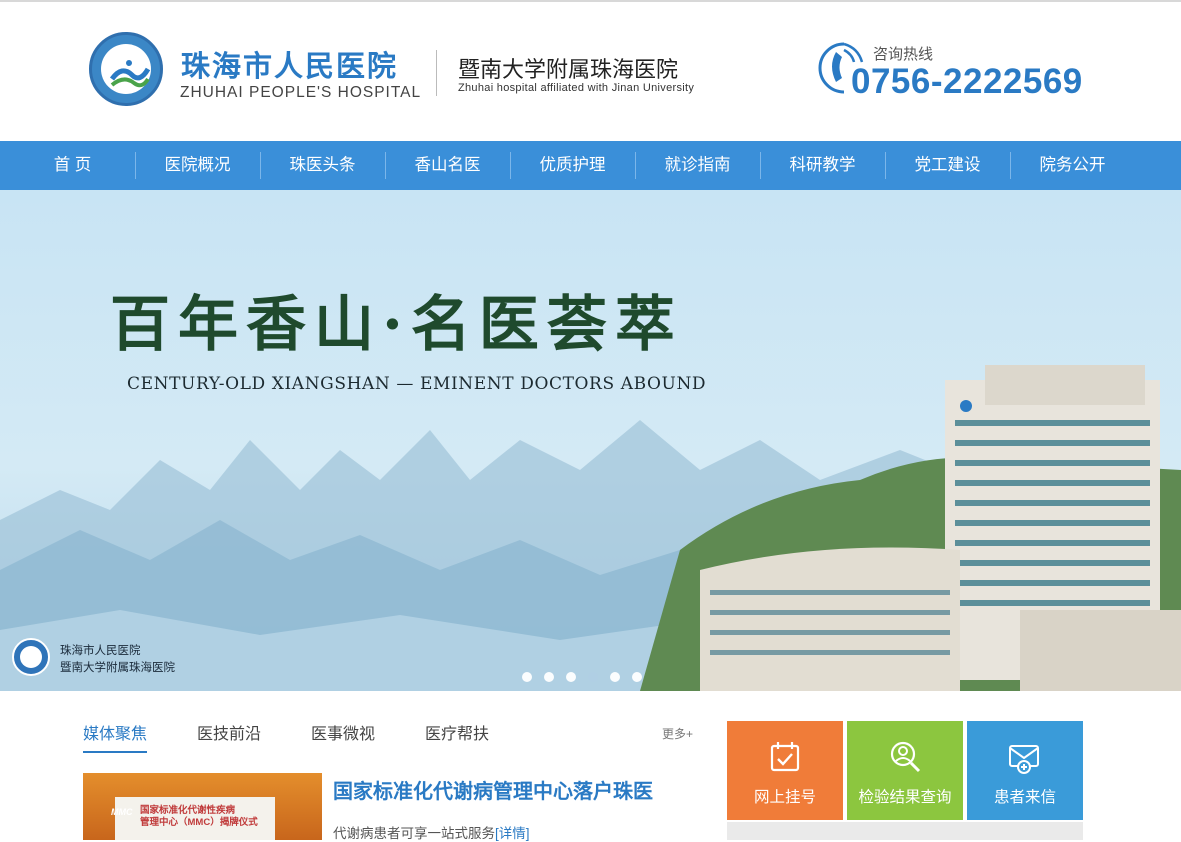 This screenshot has height=842, width=1181. Describe the element at coordinates (677, 733) in the screenshot. I see `more-link: 更多+` at that location.